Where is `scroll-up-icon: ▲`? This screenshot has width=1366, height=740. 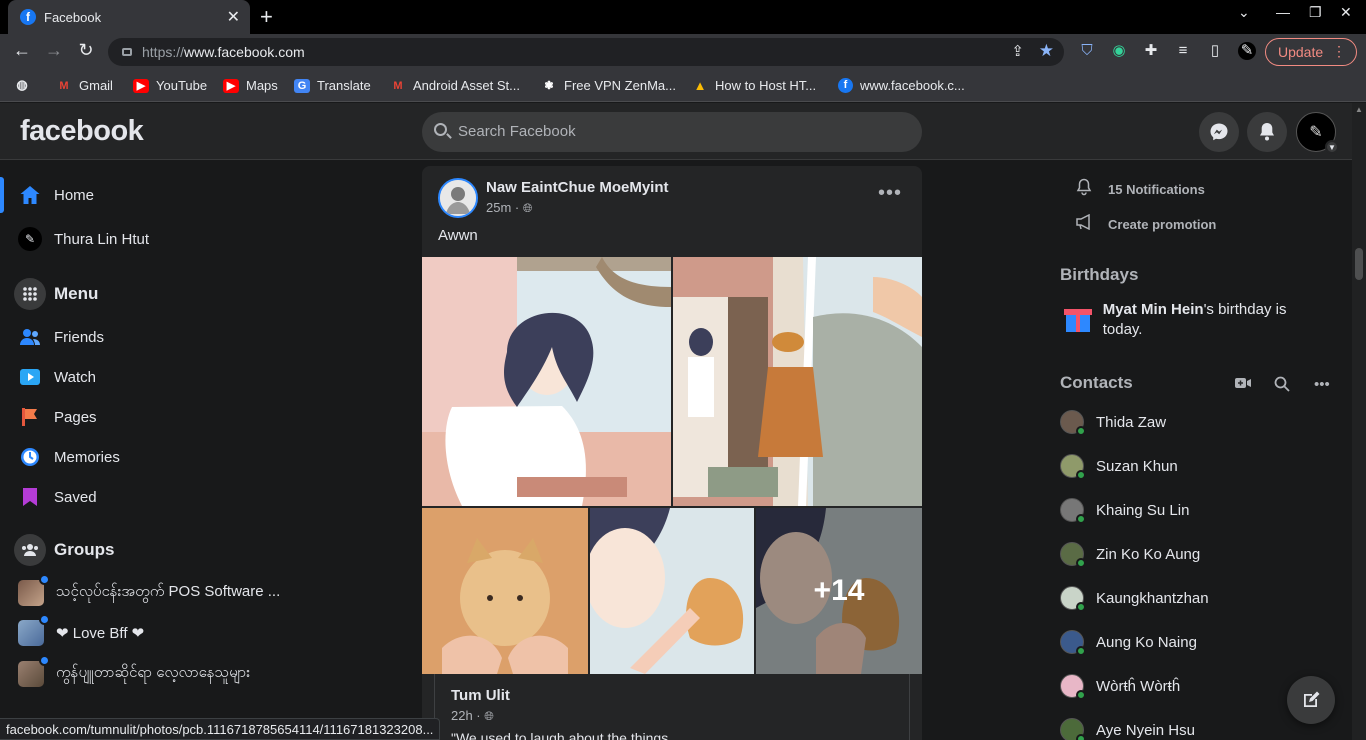 scroll-up-icon: ▲ is located at coordinates (1359, 109).